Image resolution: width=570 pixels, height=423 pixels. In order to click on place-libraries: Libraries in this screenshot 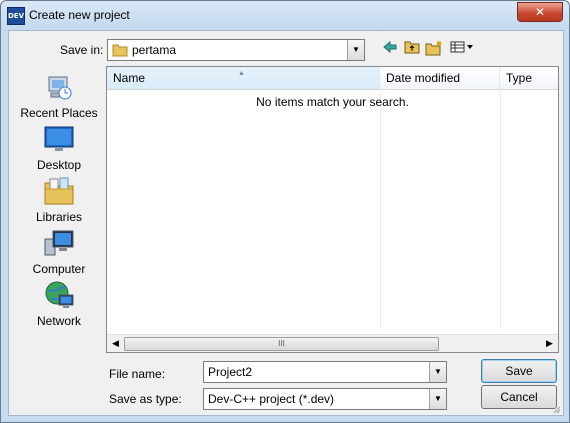, I will do `click(59, 199)`.